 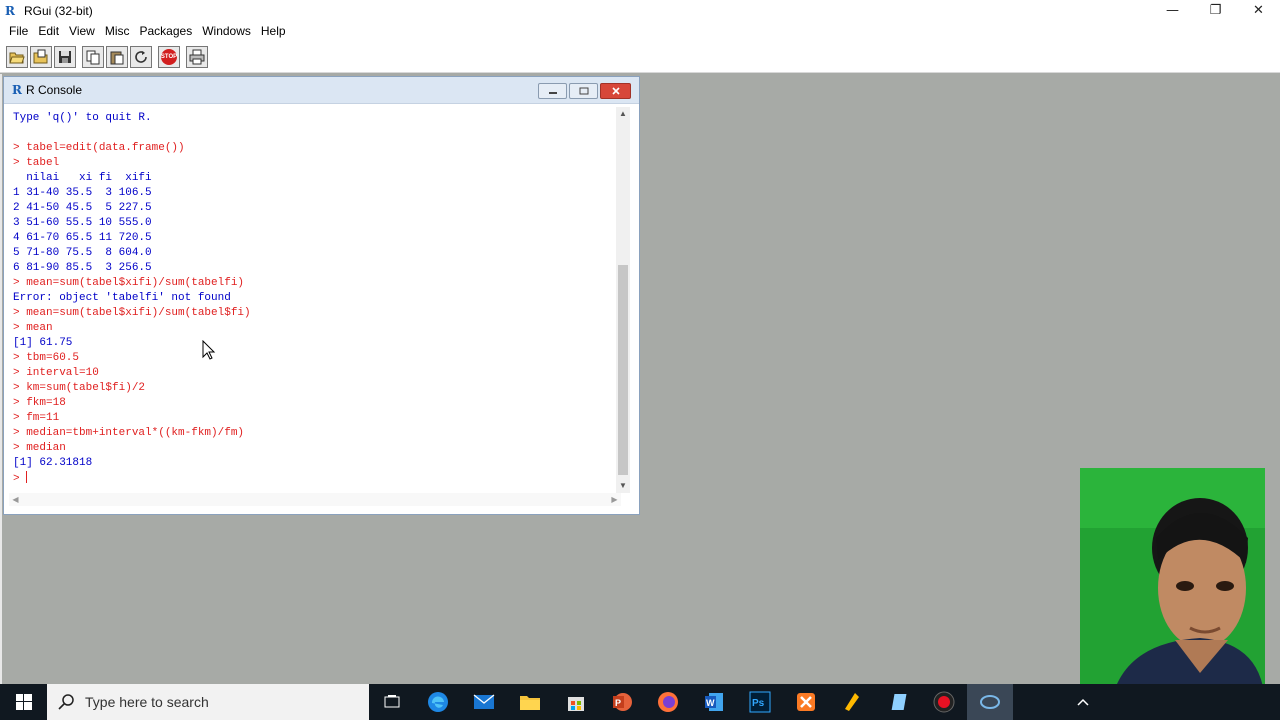 I want to click on paste-button, so click(x=117, y=56).